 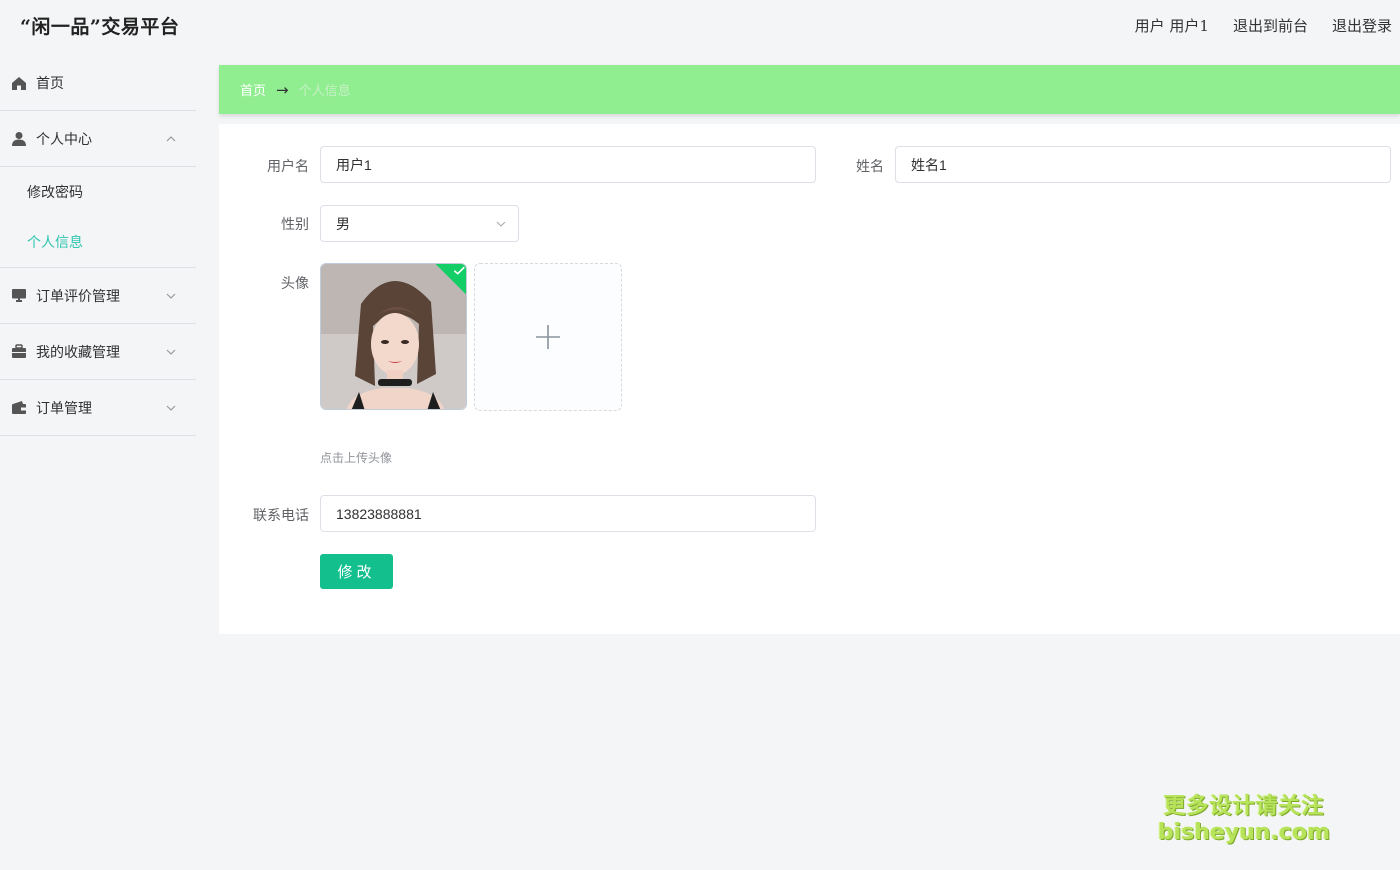 I want to click on personal-center-submenu: 修改密码 个人信息, so click(x=98, y=217).